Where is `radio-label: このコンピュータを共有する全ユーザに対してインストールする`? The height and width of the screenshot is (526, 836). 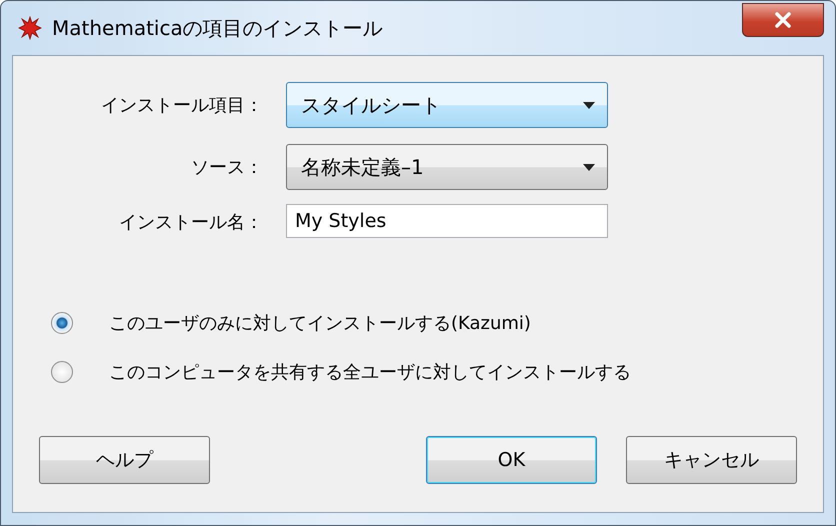 radio-label: このコンピュータを共有する全ユーザに対してインストールする is located at coordinates (370, 372).